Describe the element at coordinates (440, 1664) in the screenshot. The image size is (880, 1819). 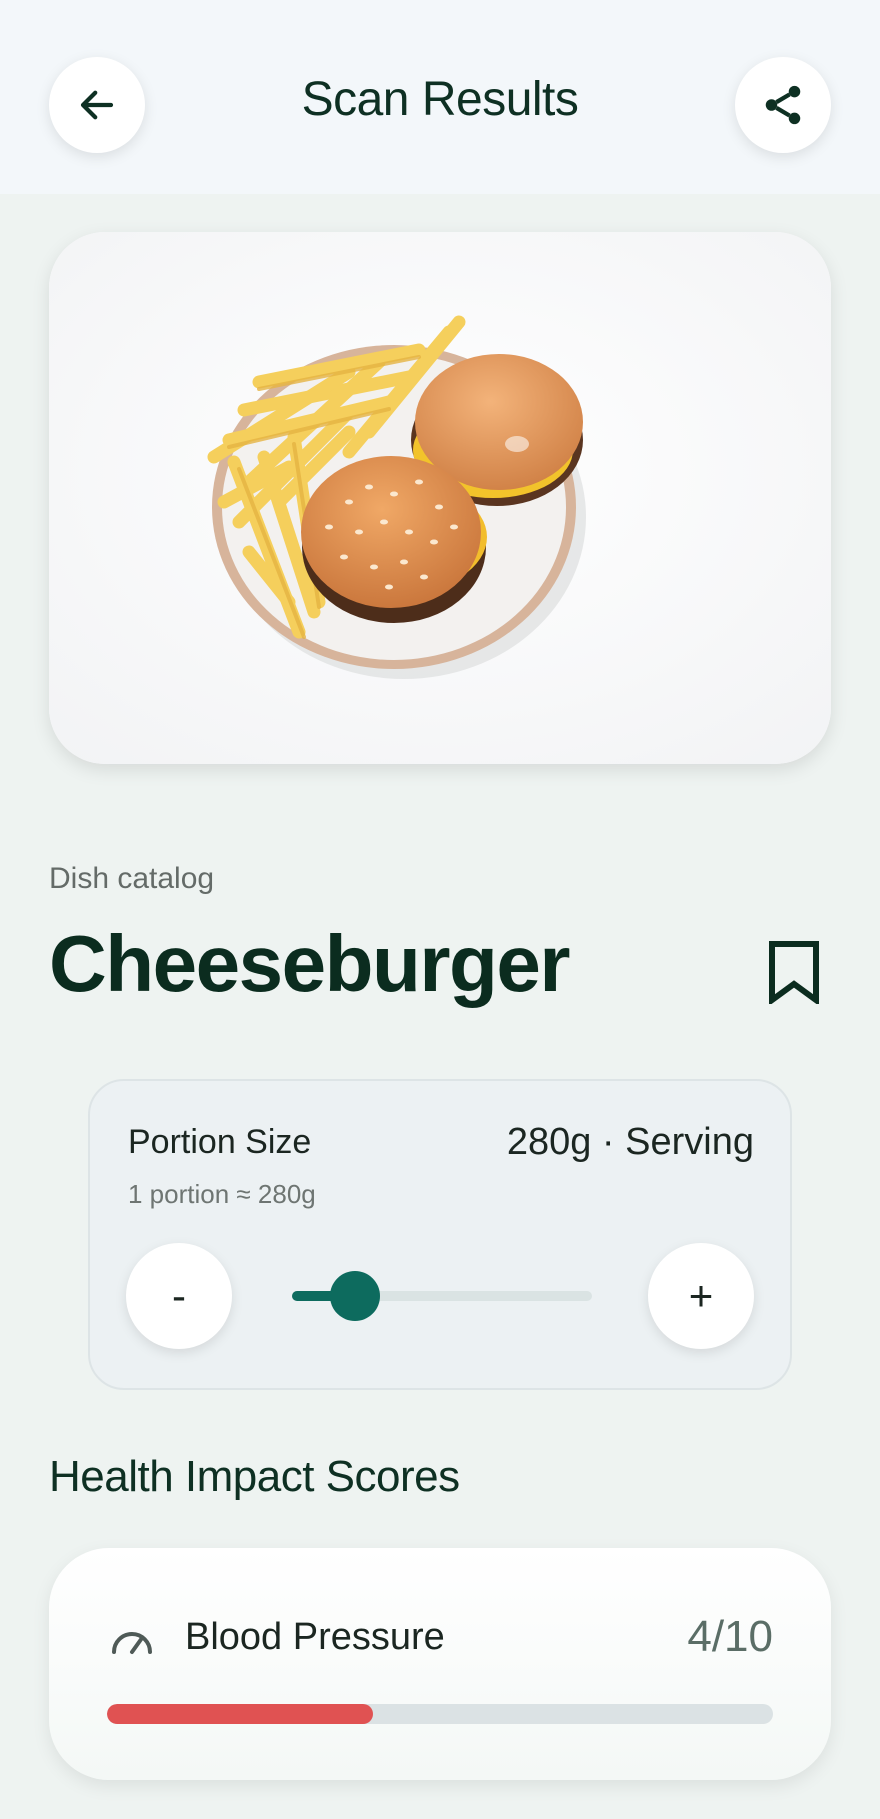
I see `score-card-blood-pressure: Blood Pressure 4/10` at that location.